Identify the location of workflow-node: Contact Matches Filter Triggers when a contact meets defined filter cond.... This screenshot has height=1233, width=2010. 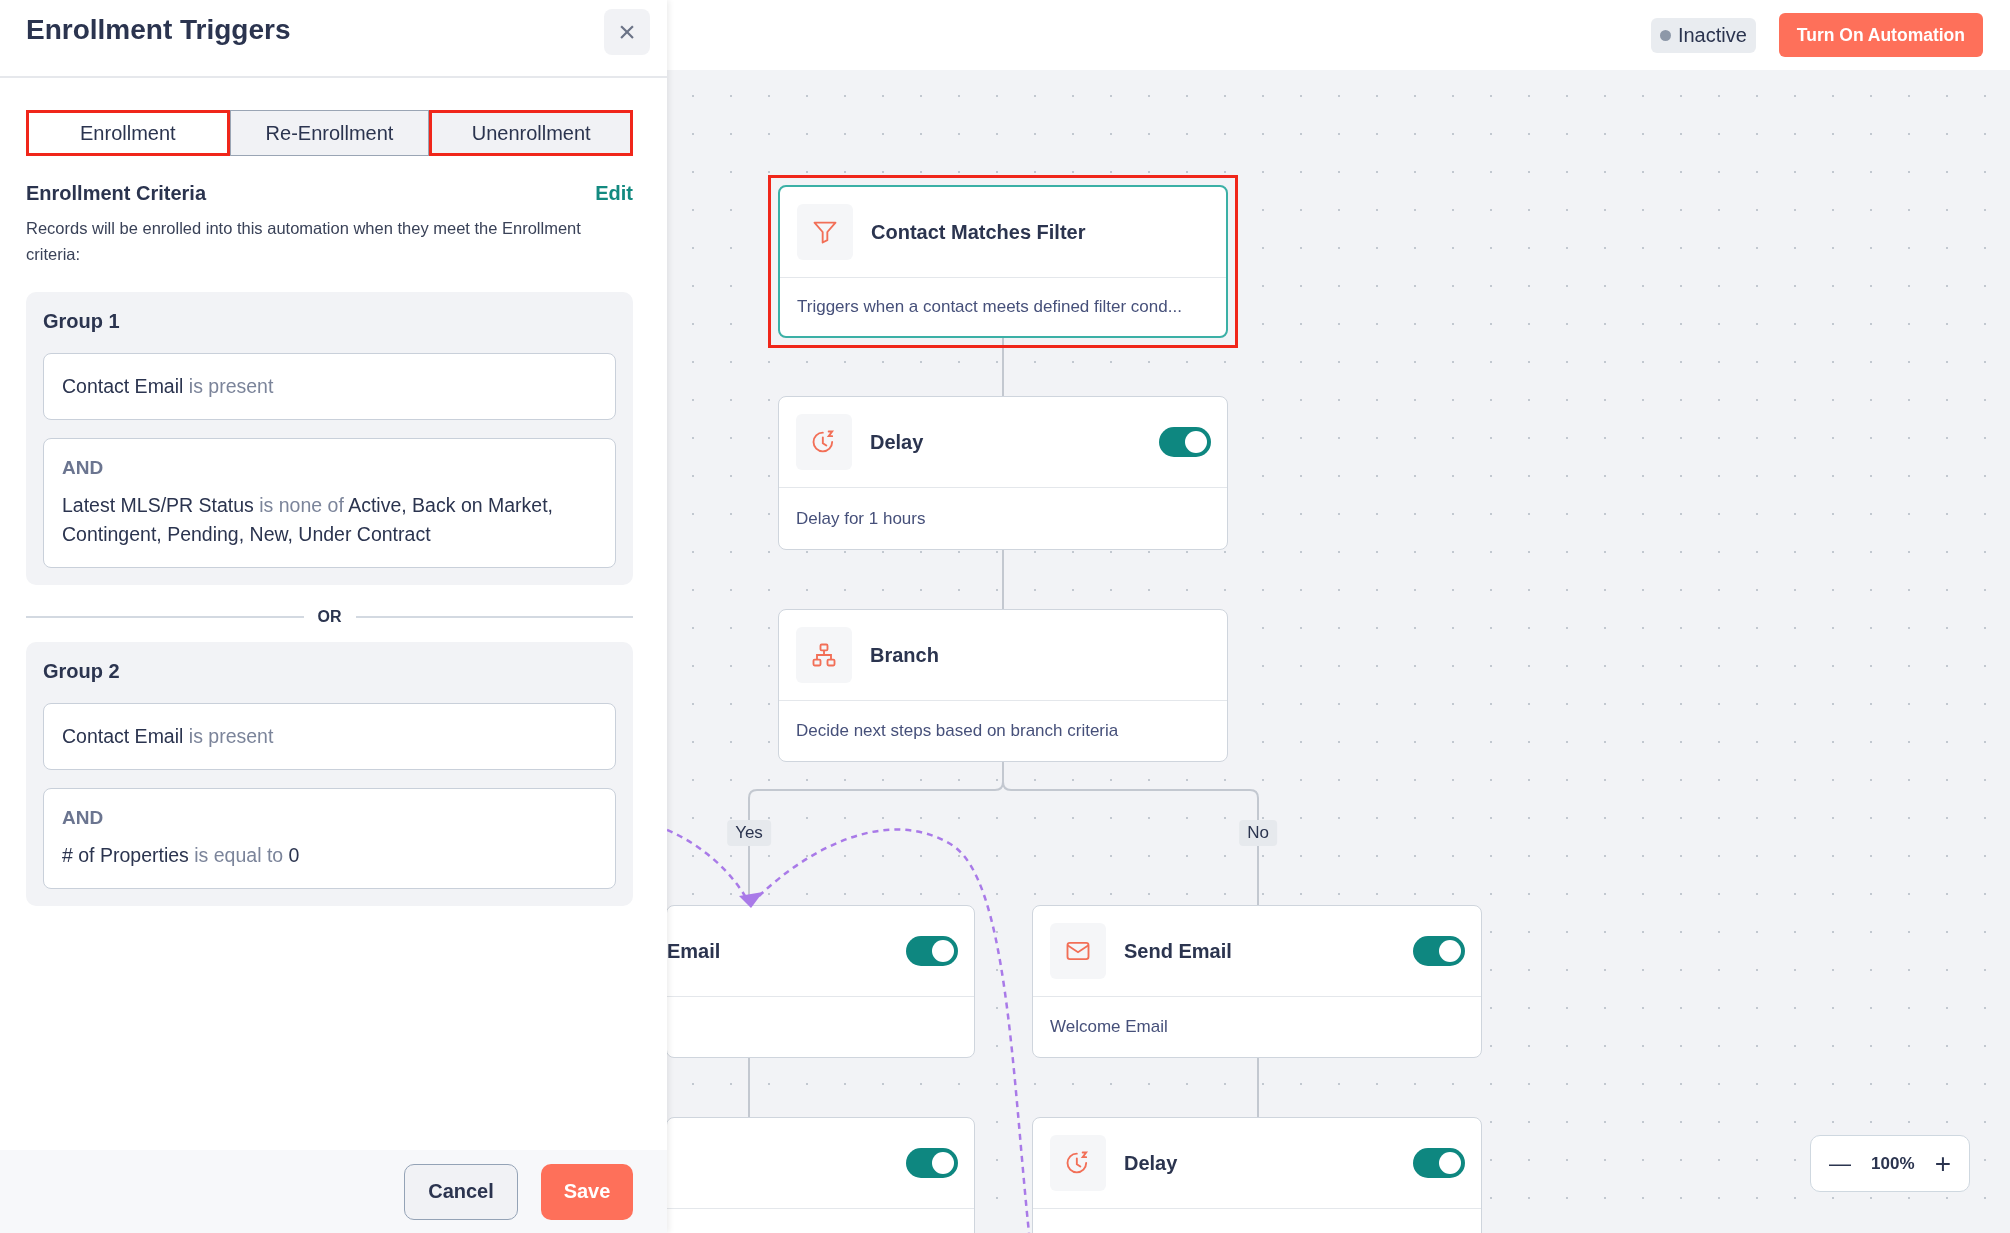
(1003, 261).